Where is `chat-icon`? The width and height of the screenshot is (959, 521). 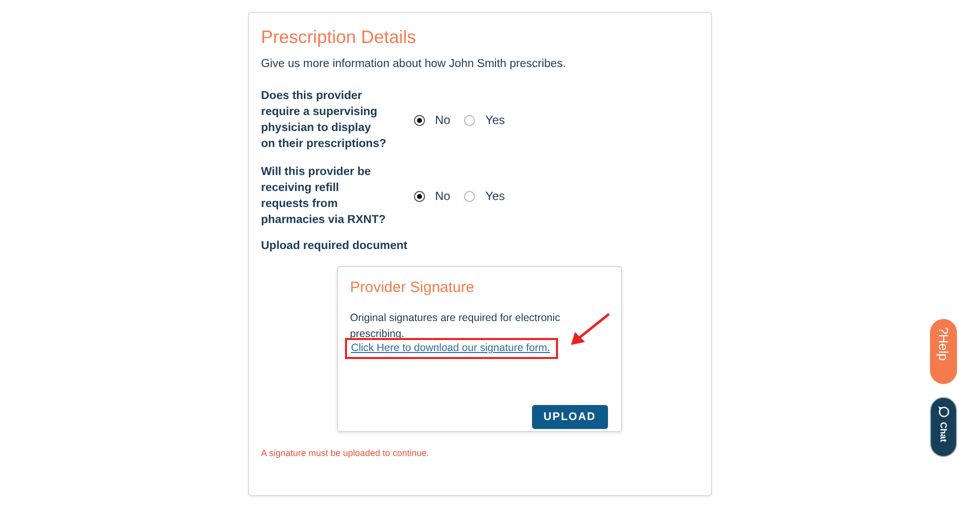 chat-icon is located at coordinates (944, 412).